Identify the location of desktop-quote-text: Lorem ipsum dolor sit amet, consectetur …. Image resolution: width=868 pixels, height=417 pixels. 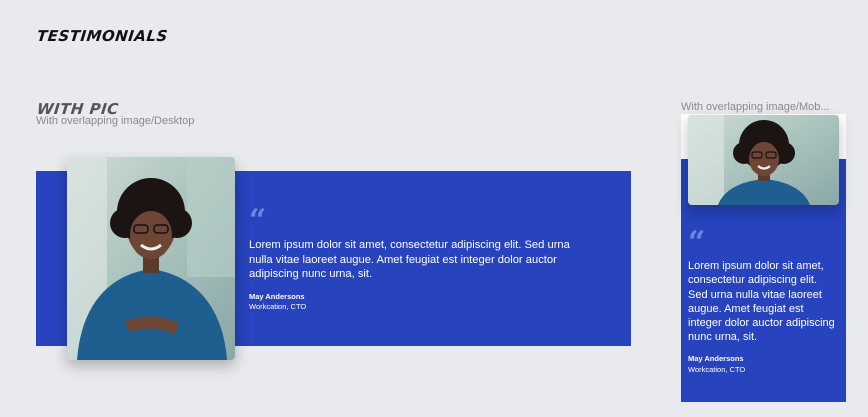
(409, 260).